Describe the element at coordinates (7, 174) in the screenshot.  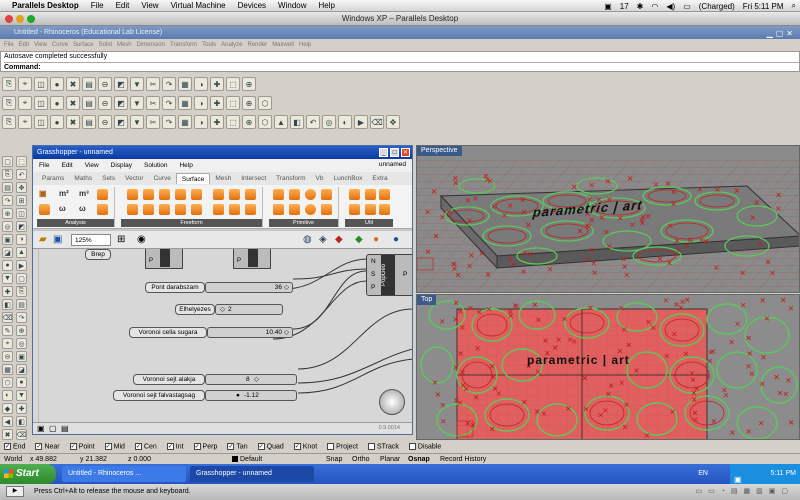
I see `main-tool-3-icon: ⎘` at that location.